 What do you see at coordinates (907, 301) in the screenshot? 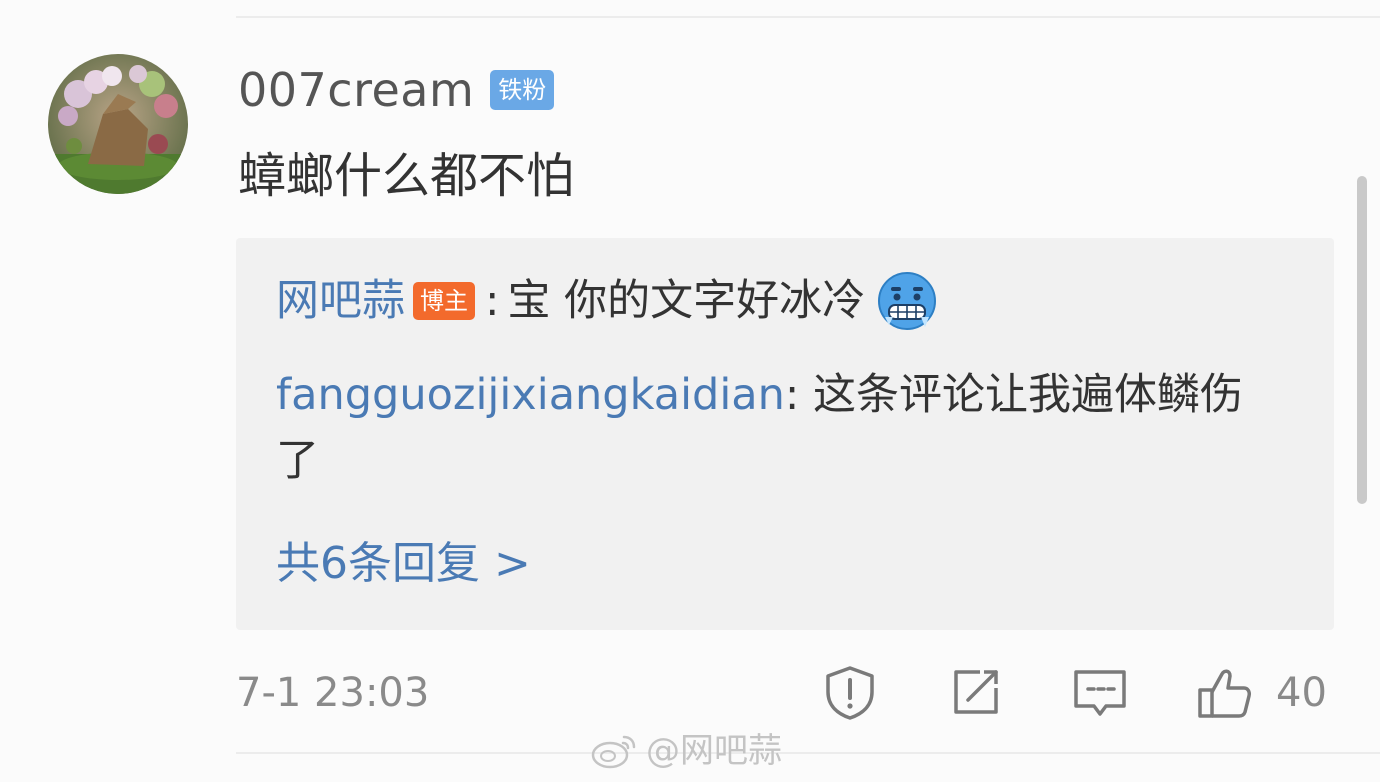
I see `cold-face-emoji-icon` at bounding box center [907, 301].